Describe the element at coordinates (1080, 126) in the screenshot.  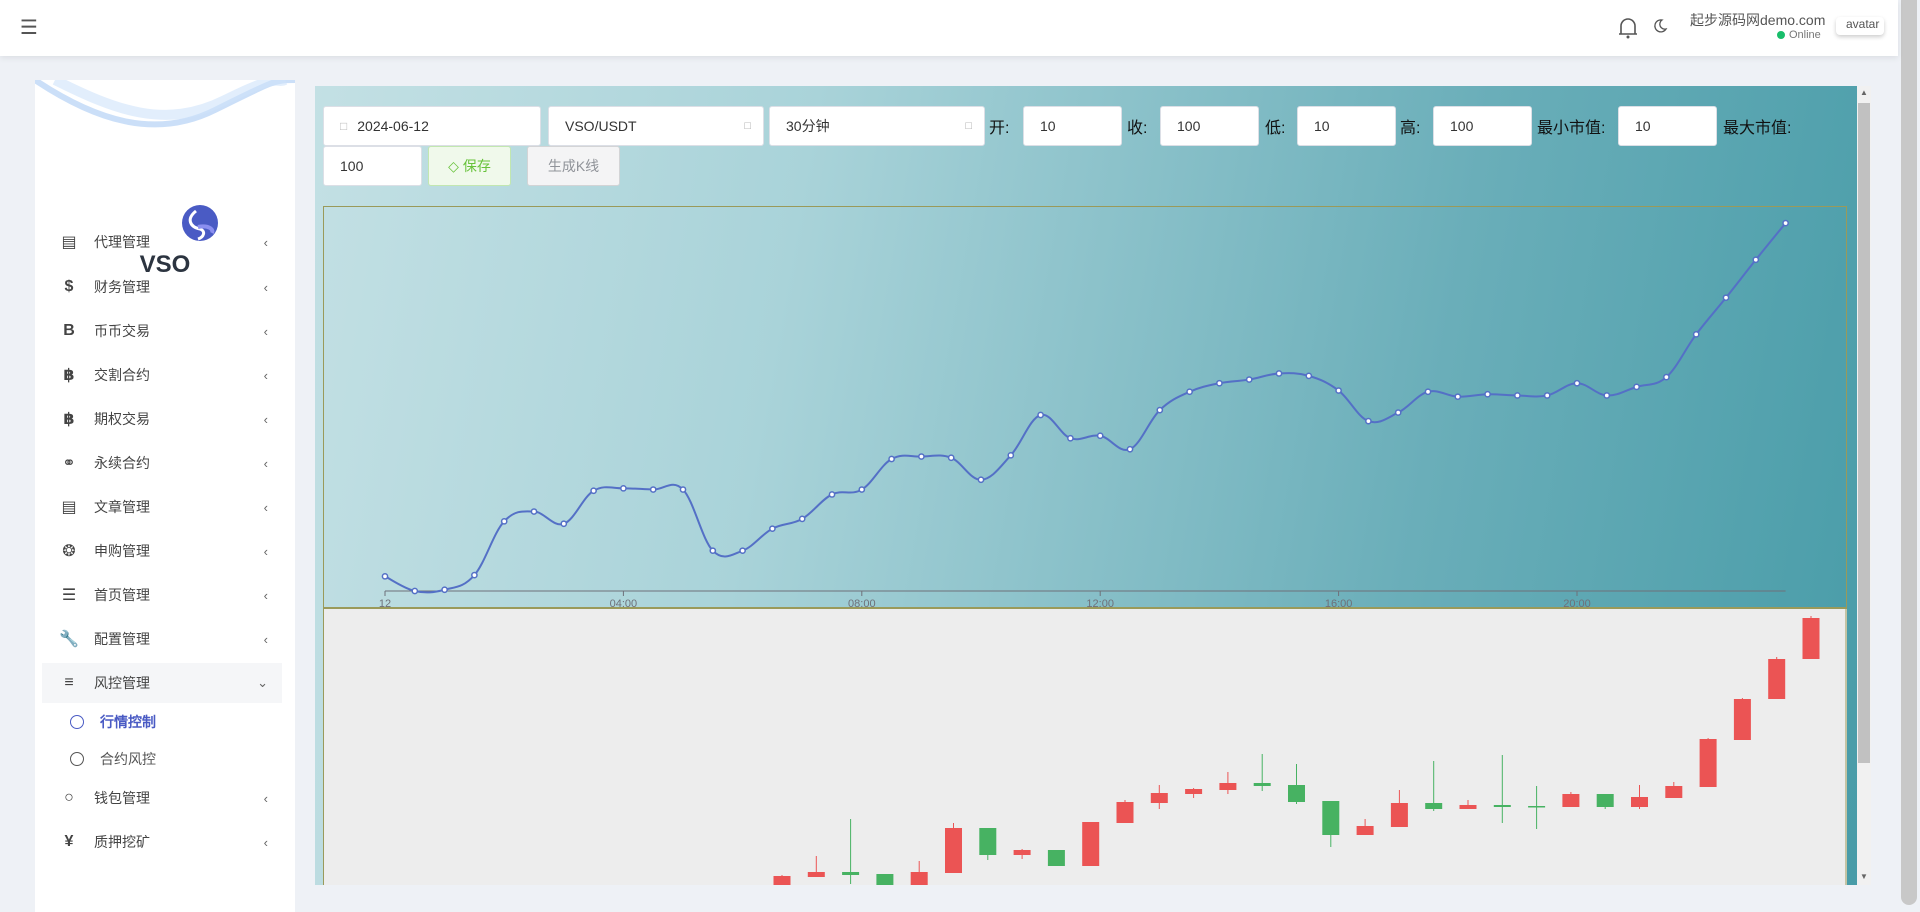
I see `open-input` at that location.